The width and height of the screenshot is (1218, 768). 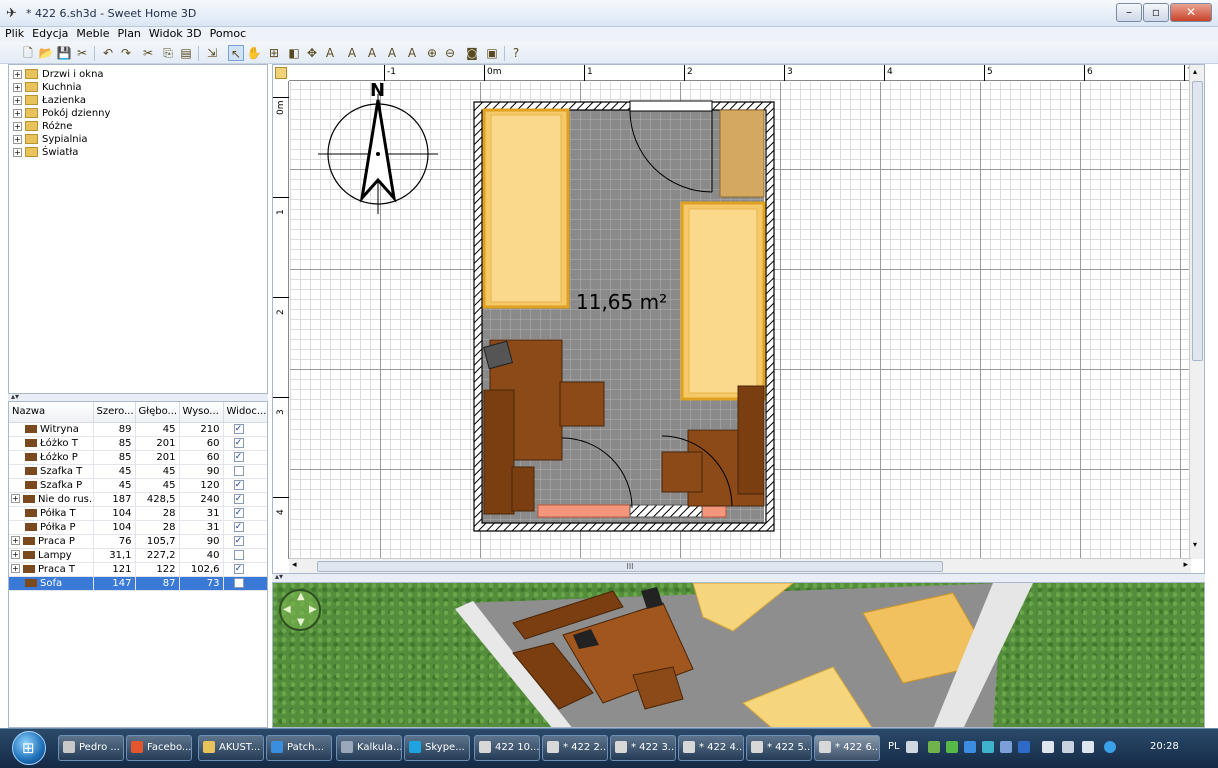 I want to click on menu-plik: Plik, so click(x=14, y=34).